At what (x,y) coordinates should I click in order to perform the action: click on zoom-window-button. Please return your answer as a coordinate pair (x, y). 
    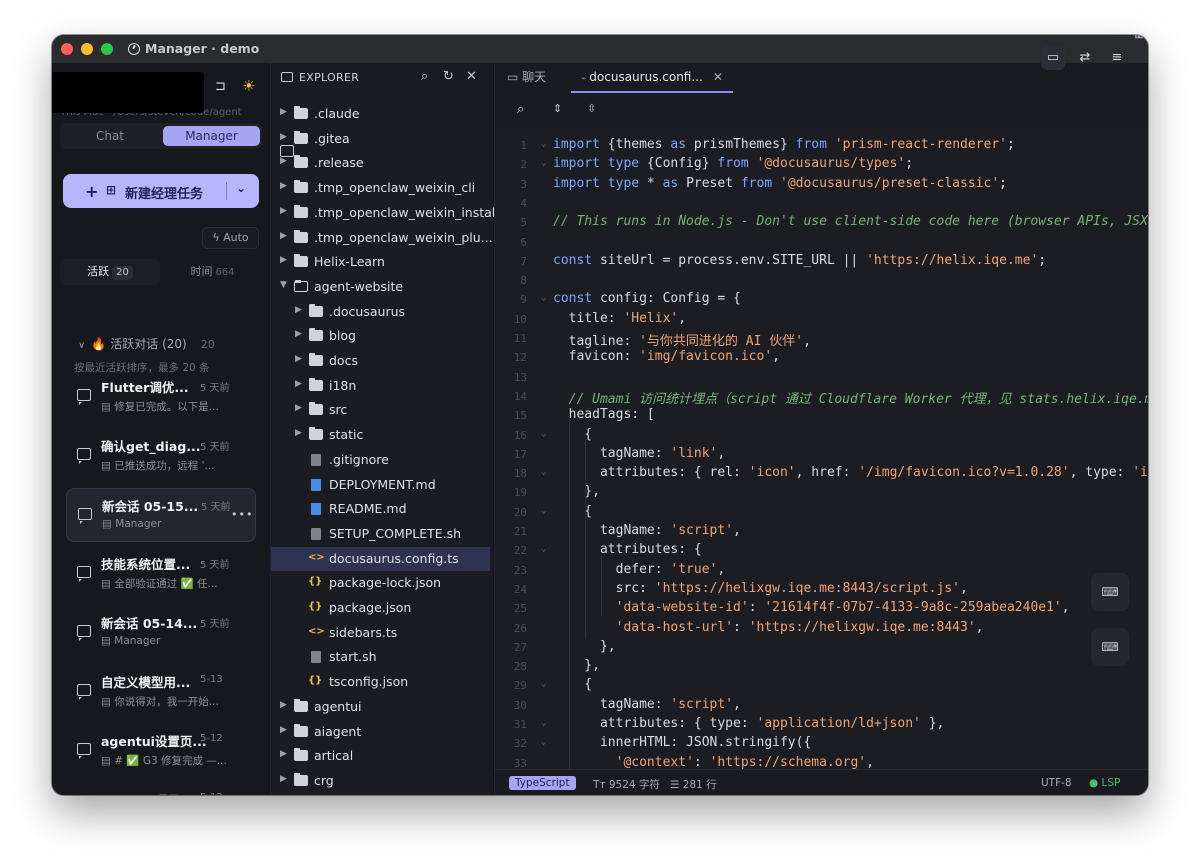
    Looking at the image, I should click on (107, 49).